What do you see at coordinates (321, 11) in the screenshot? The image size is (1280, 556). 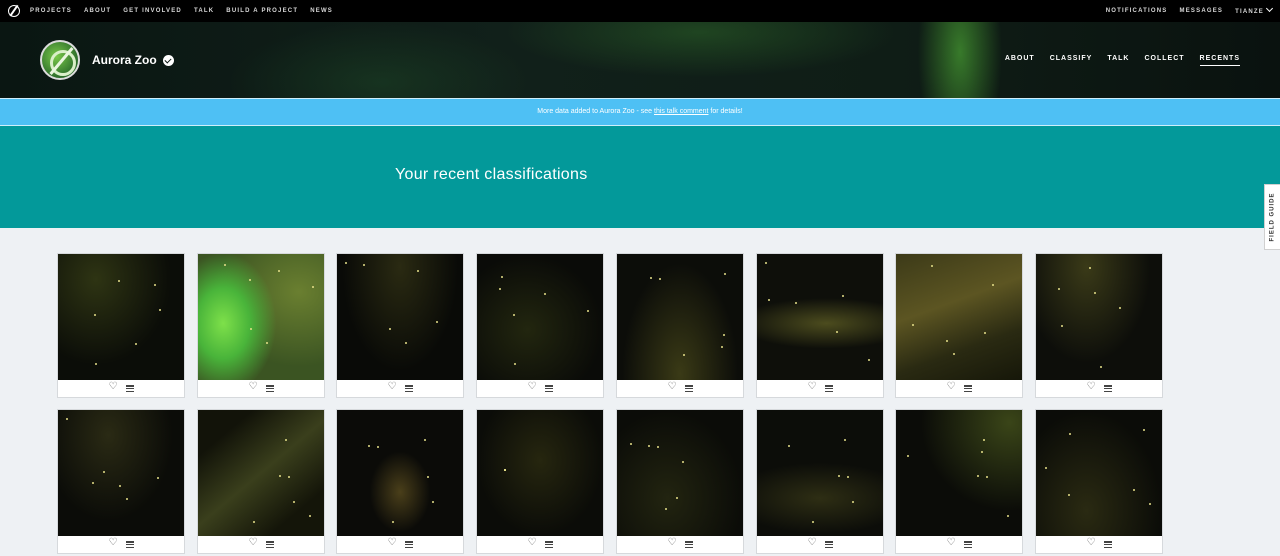 I see `site-nav-news: NEWS` at bounding box center [321, 11].